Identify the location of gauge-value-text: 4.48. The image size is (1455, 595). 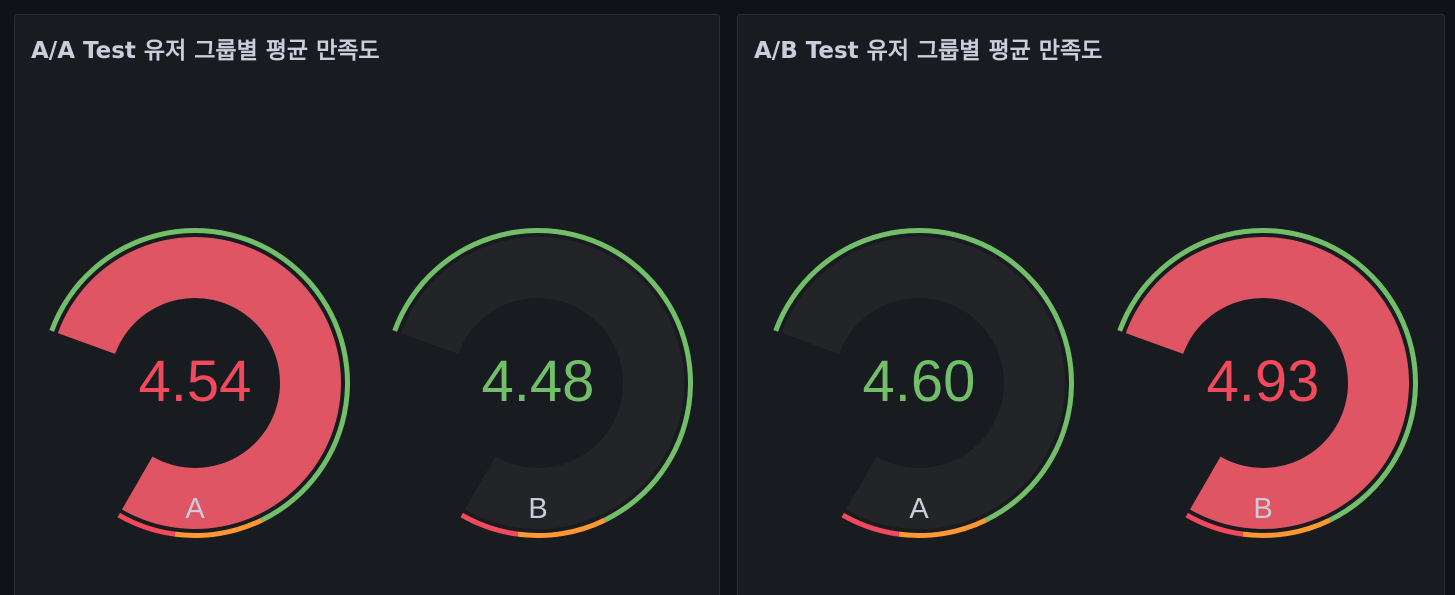
(538, 381).